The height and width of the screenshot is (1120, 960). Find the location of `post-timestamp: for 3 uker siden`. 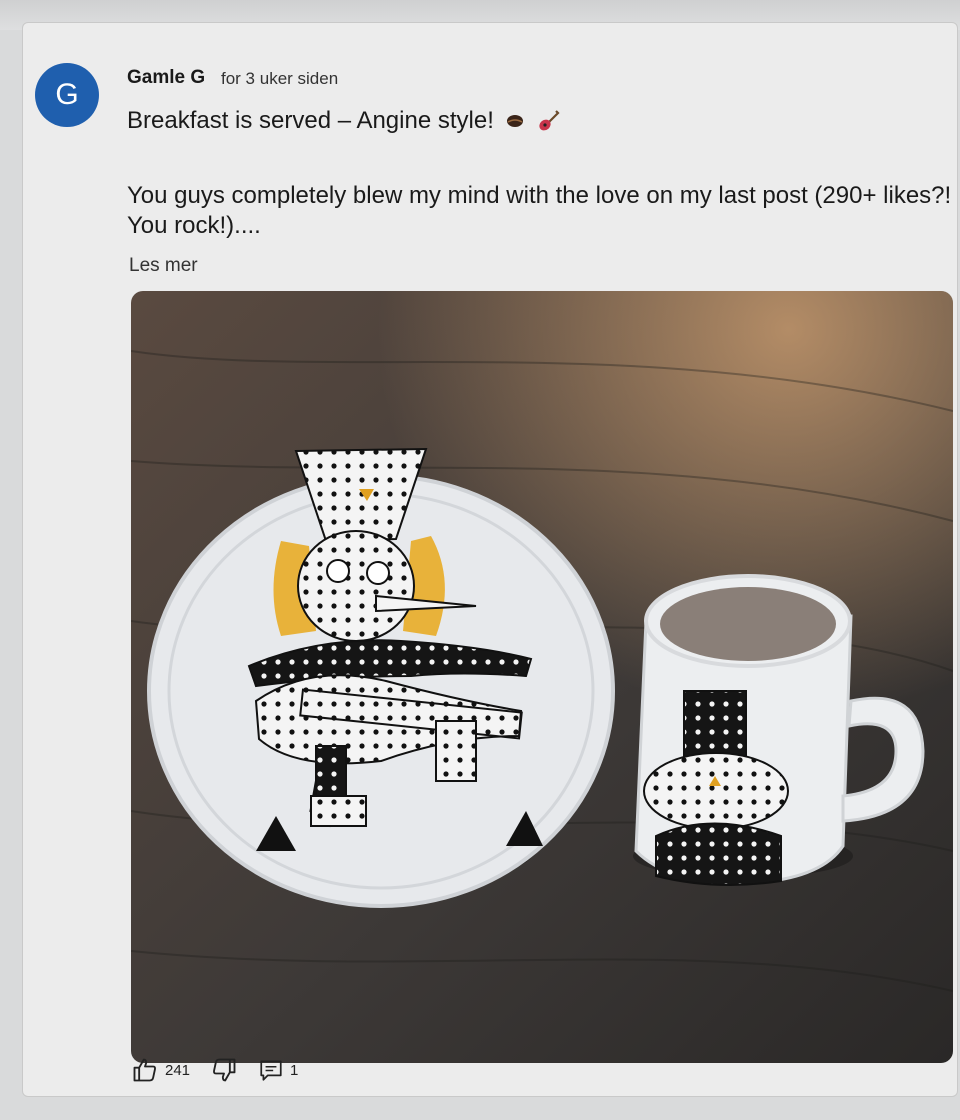

post-timestamp: for 3 uker siden is located at coordinates (279, 79).